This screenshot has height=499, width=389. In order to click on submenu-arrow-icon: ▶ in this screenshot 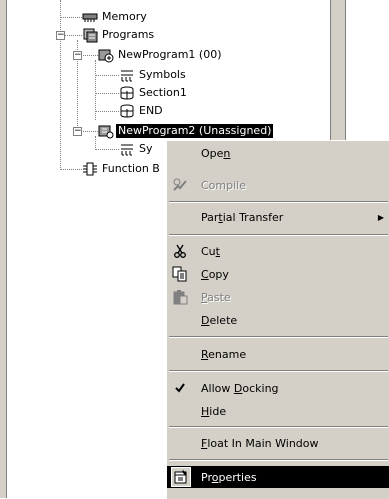, I will do `click(380, 217)`.